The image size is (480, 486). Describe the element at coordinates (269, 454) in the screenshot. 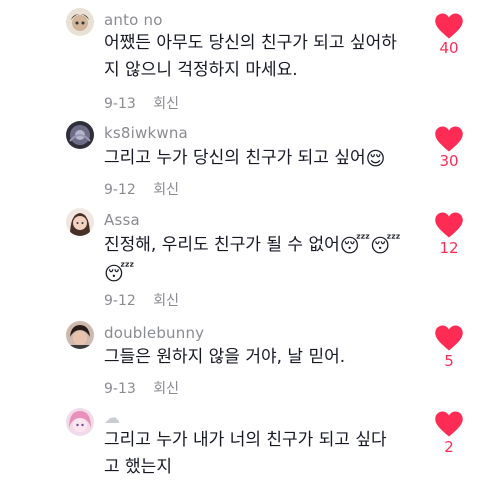

I see `comment-text: 그리고 누가 내가 너의 친구가 되고 싶다 고 했는지` at that location.